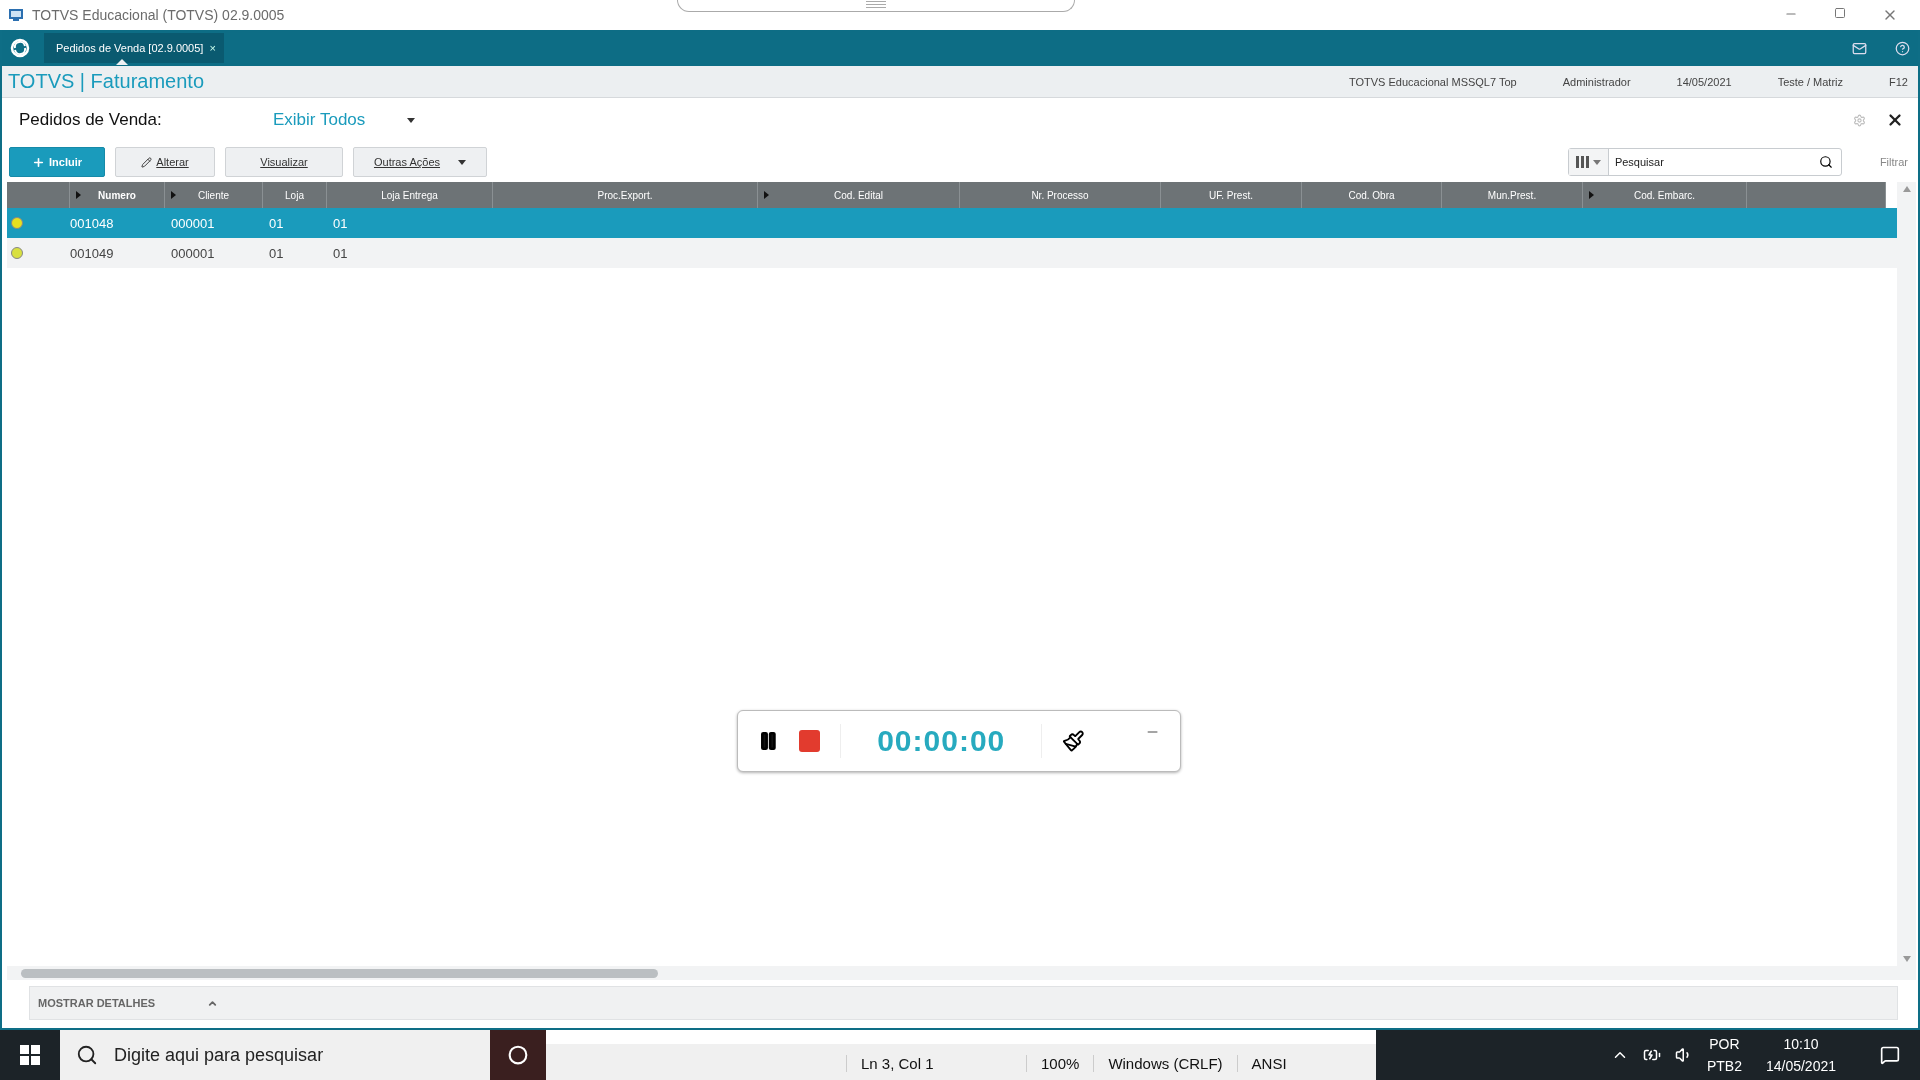  Describe the element at coordinates (92, 253) in the screenshot. I see `table-cell: 001049` at that location.